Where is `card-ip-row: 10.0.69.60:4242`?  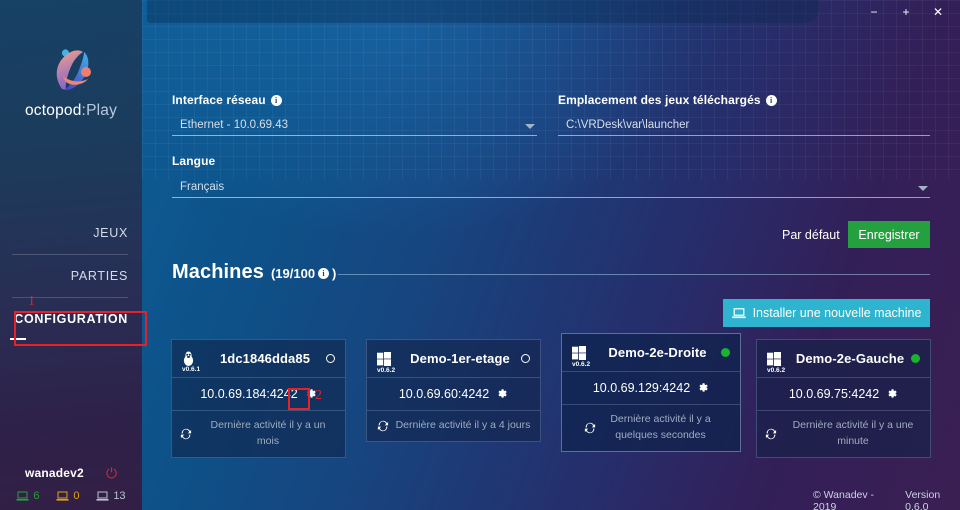 card-ip-row: 10.0.69.60:4242 is located at coordinates (453, 394).